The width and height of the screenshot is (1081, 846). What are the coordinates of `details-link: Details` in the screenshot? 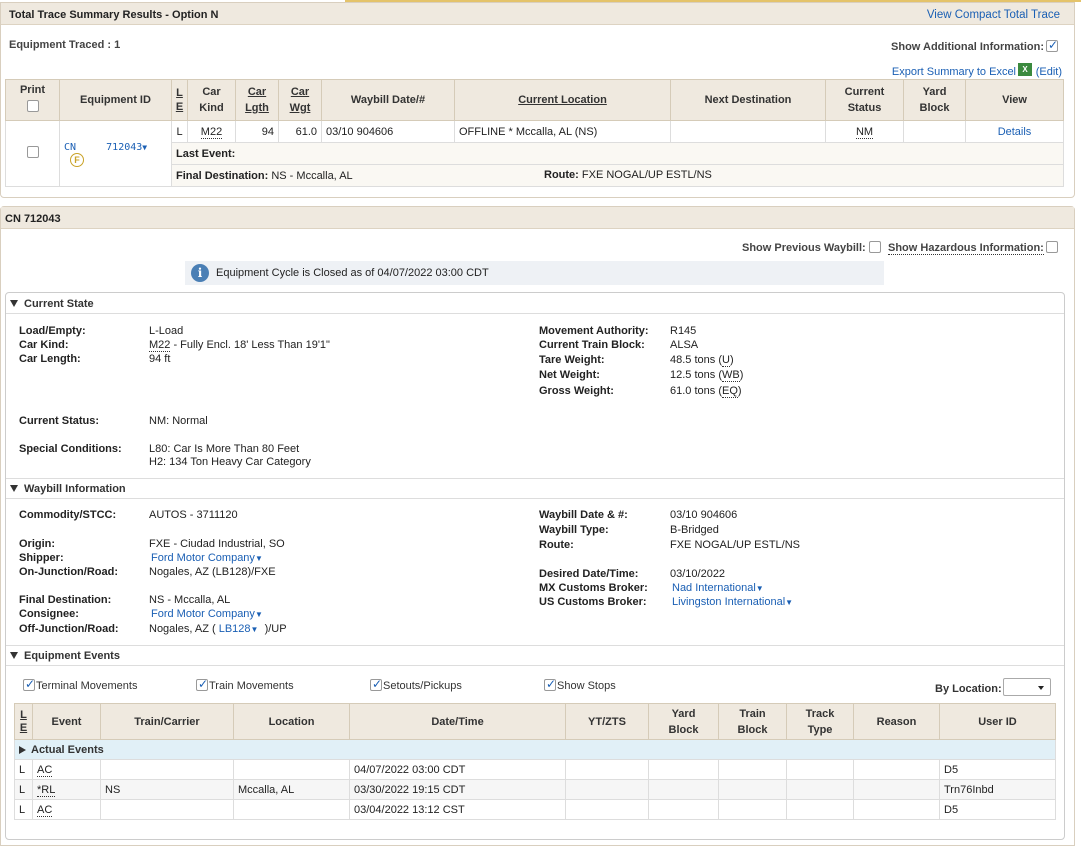 It's located at (1015, 132).